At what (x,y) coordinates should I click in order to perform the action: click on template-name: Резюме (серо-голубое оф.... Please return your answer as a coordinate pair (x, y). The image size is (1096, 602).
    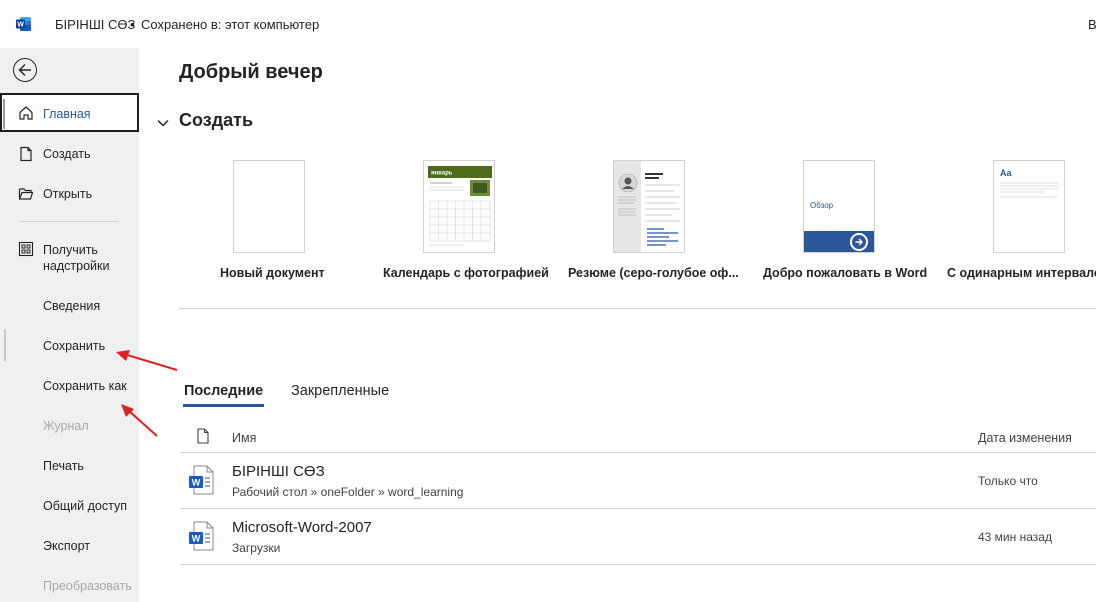
    Looking at the image, I should click on (653, 273).